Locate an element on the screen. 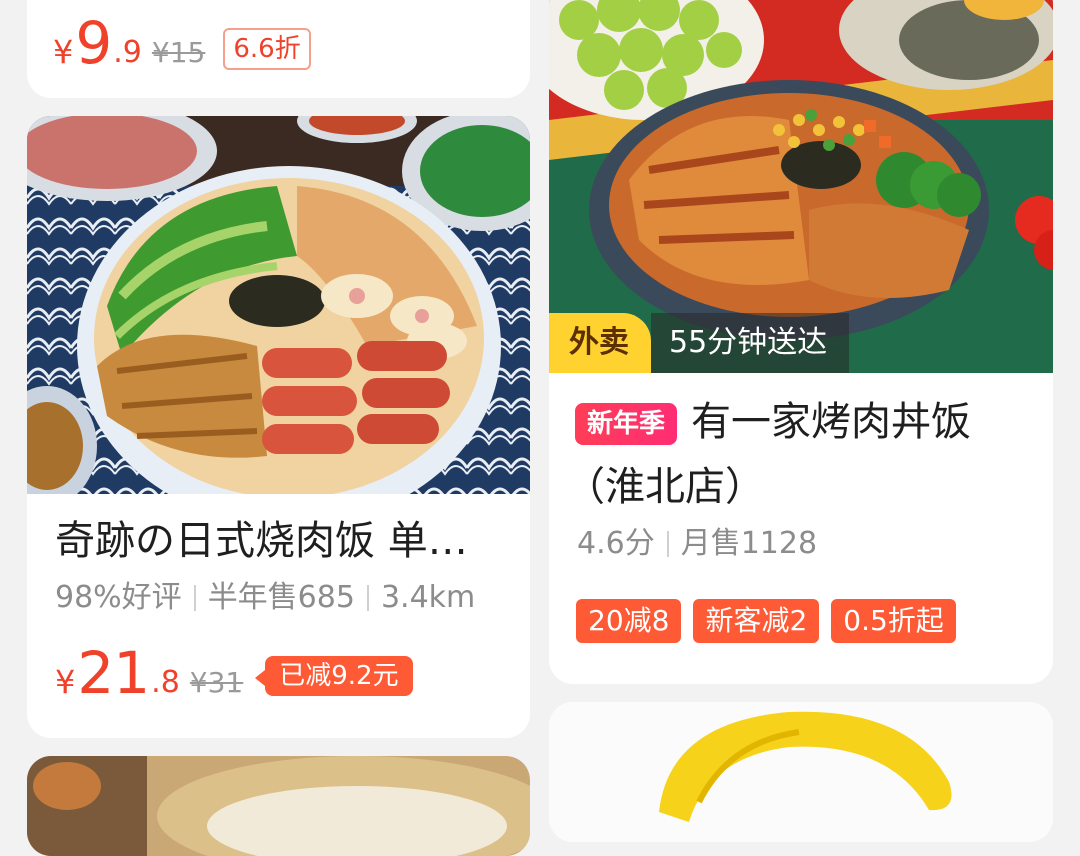 This screenshot has height=856, width=1080. product-card: ¥ 9 .9 ¥15 6.6折 is located at coordinates (278, 49).